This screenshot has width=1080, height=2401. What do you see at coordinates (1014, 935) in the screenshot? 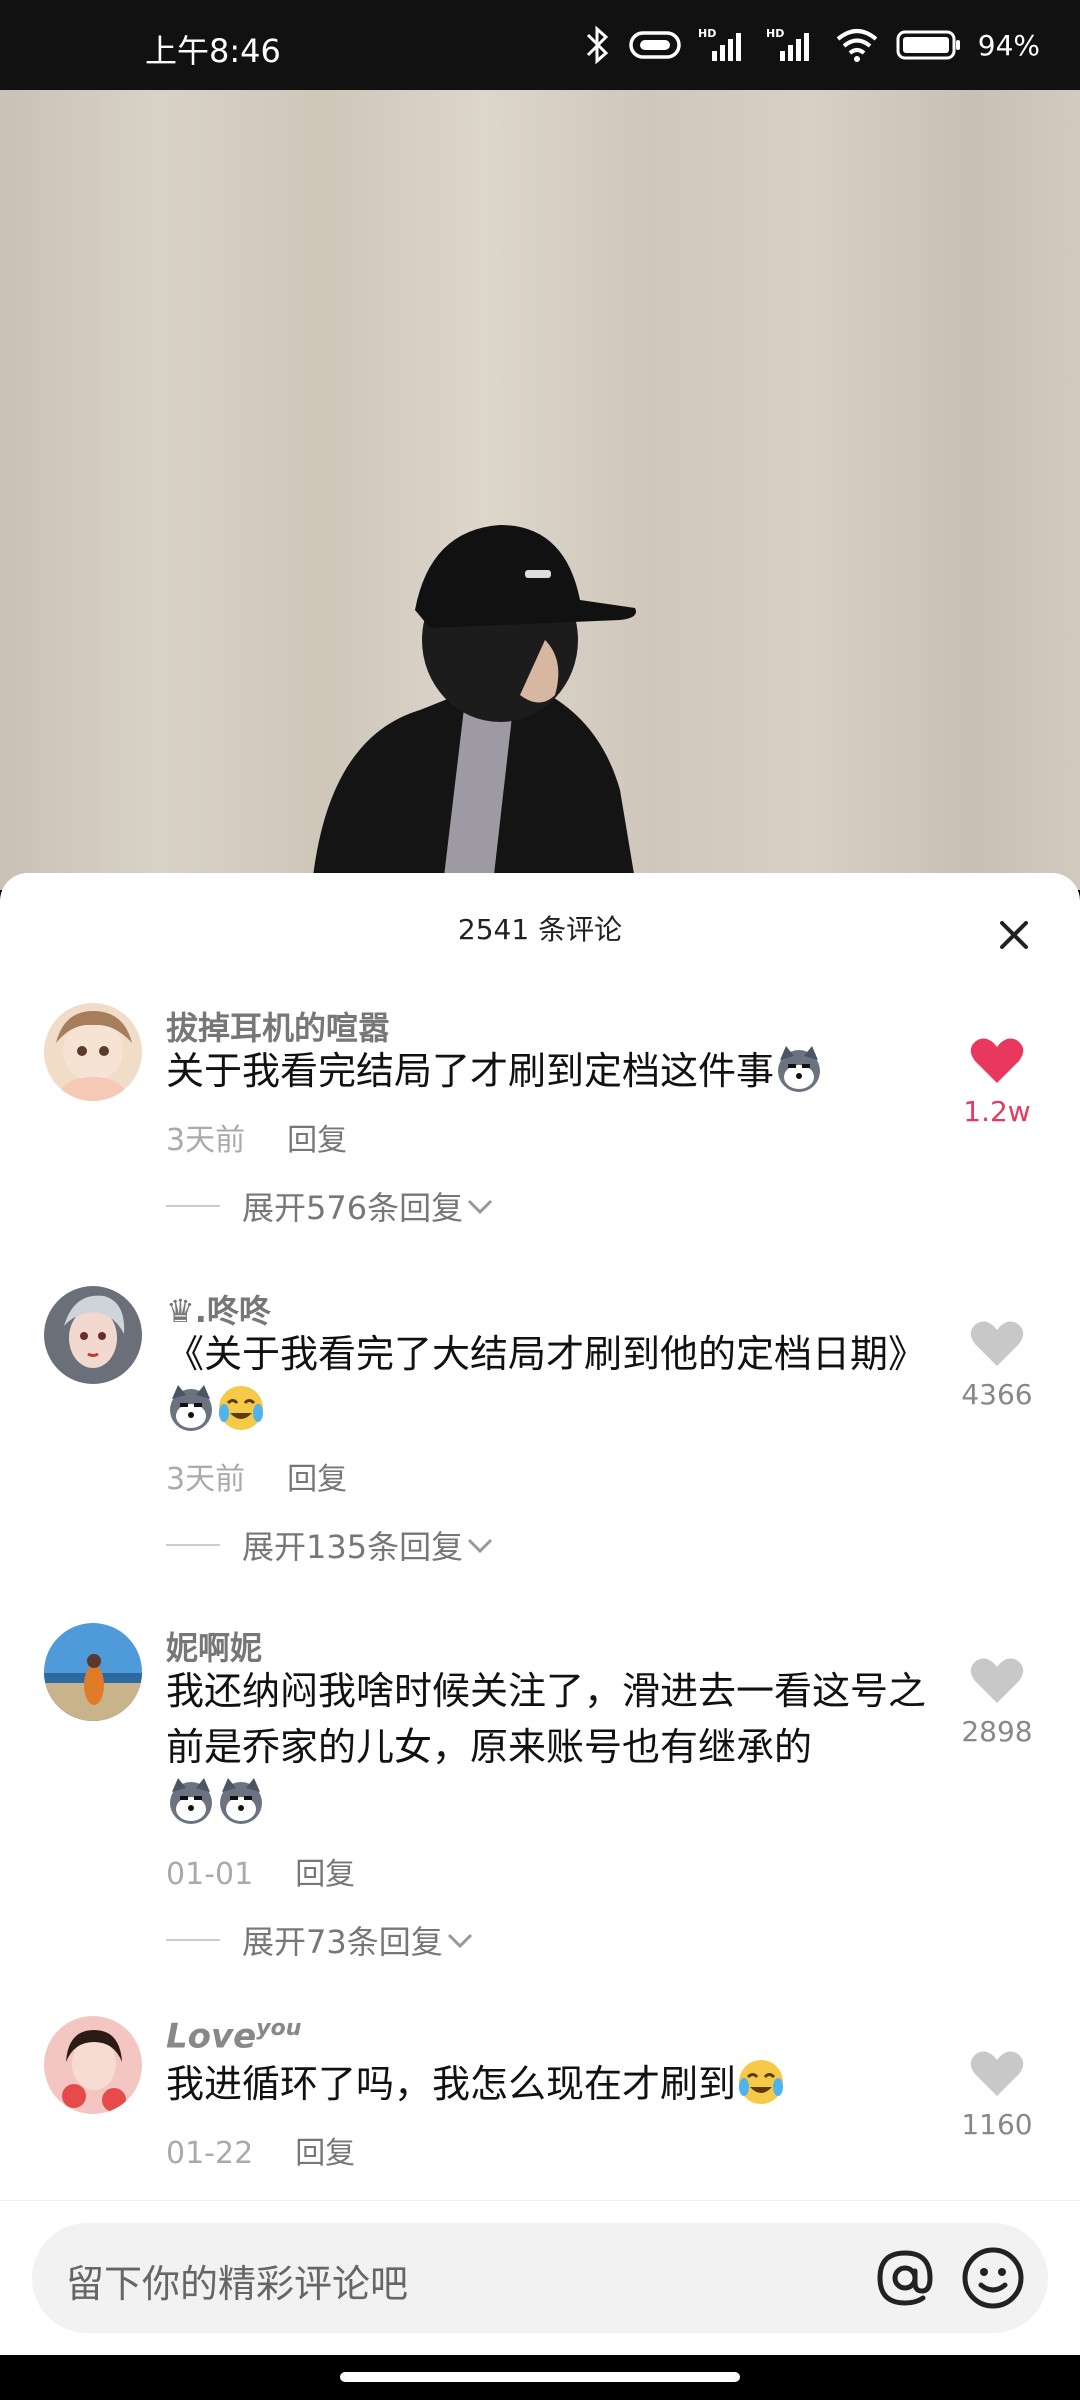
I see `close-icon` at bounding box center [1014, 935].